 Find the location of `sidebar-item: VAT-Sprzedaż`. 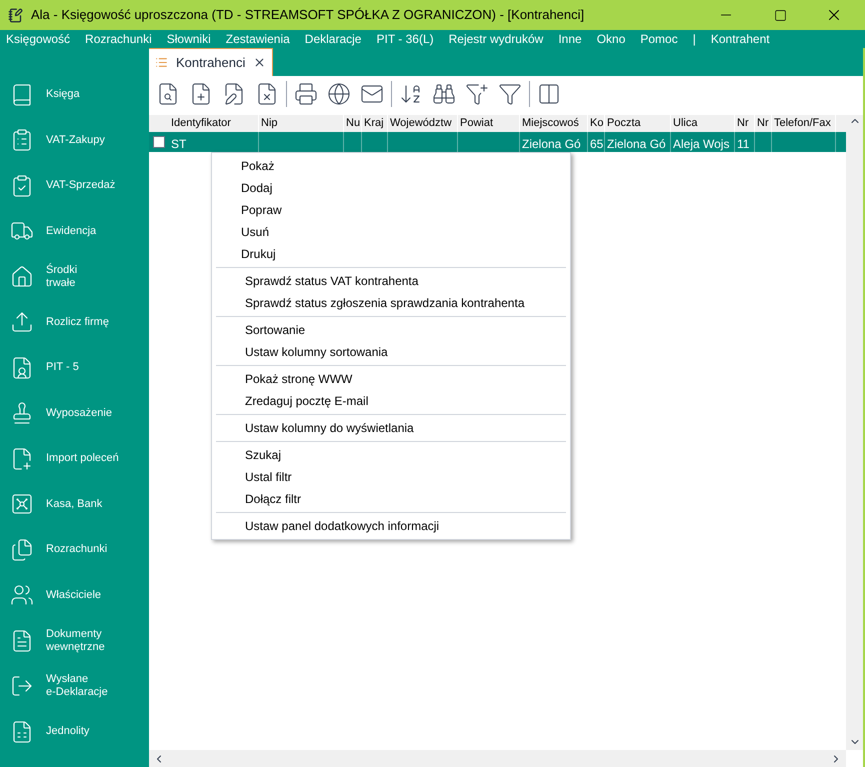

sidebar-item: VAT-Sprzedaż is located at coordinates (74, 185).